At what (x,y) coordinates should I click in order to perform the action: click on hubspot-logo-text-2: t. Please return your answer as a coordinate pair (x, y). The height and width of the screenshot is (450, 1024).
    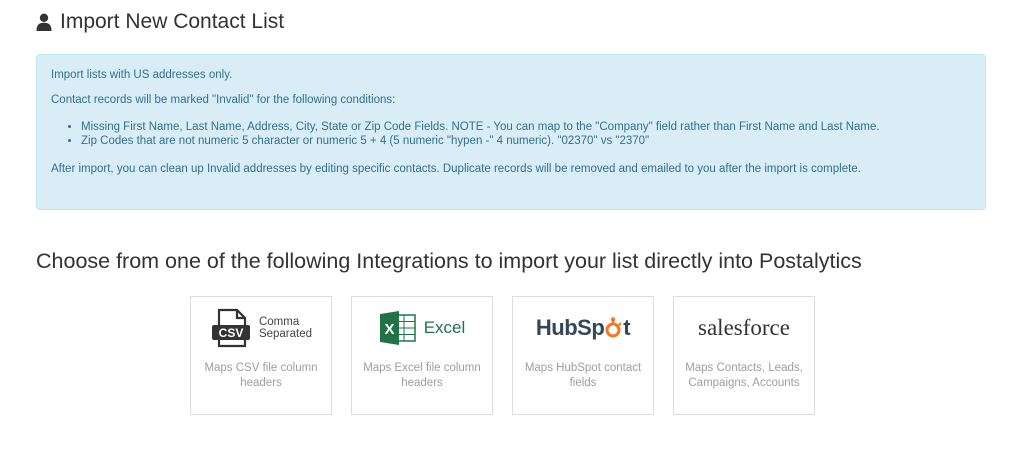
    Looking at the image, I should click on (627, 327).